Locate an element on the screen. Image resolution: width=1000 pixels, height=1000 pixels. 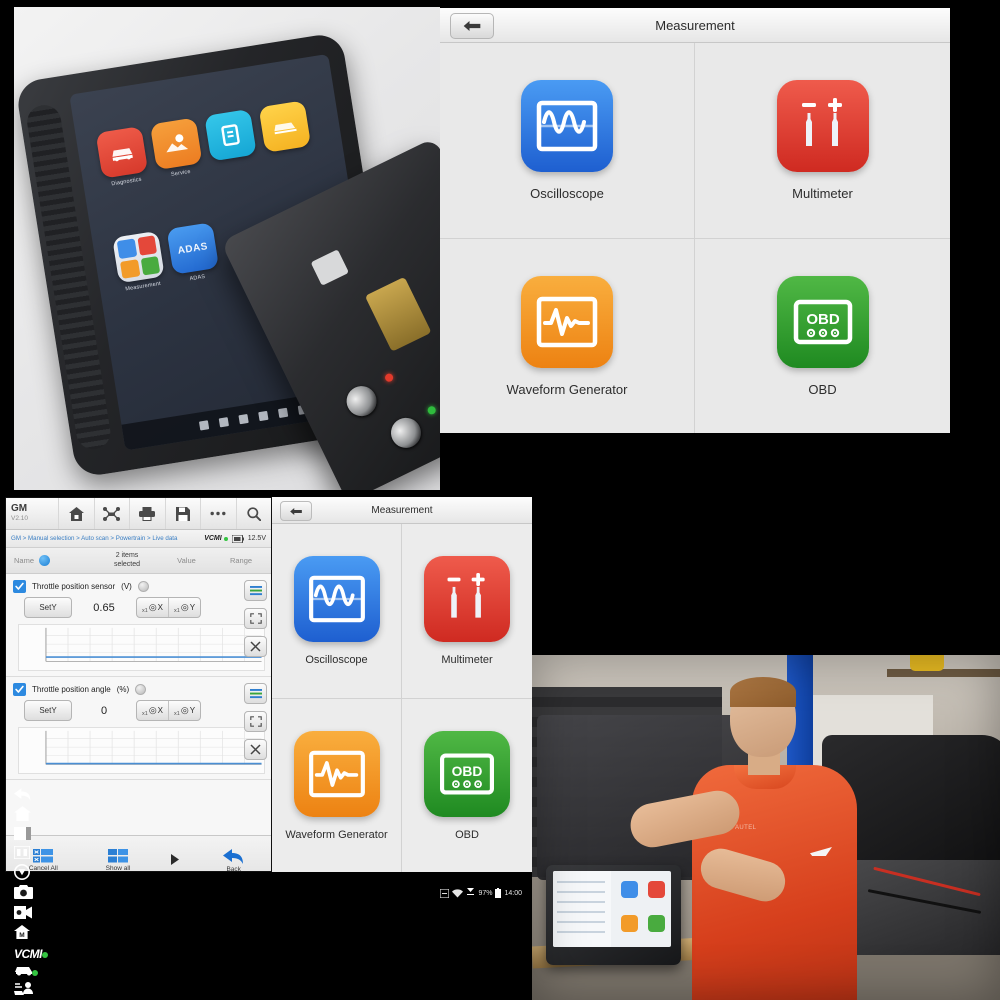
tile-waveform-generator-bottom: Waveform Generator is located at coordinates (337, 785).